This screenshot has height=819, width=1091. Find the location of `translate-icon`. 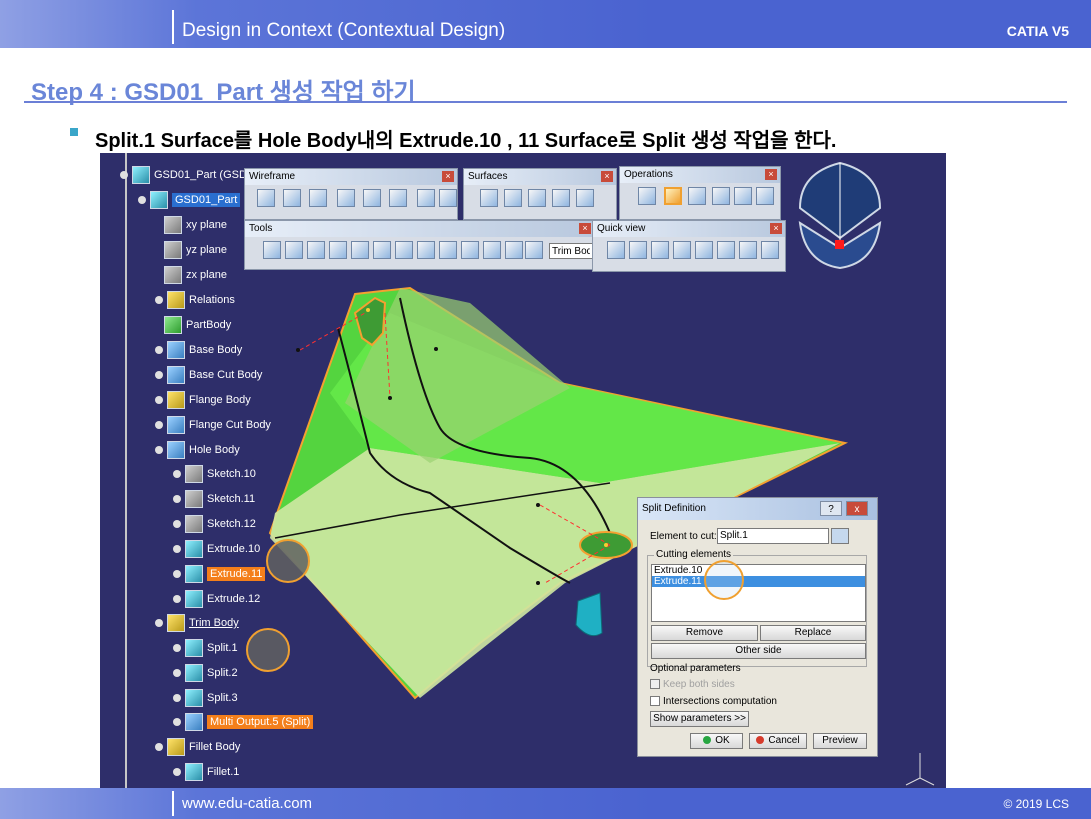

translate-icon is located at coordinates (765, 196).